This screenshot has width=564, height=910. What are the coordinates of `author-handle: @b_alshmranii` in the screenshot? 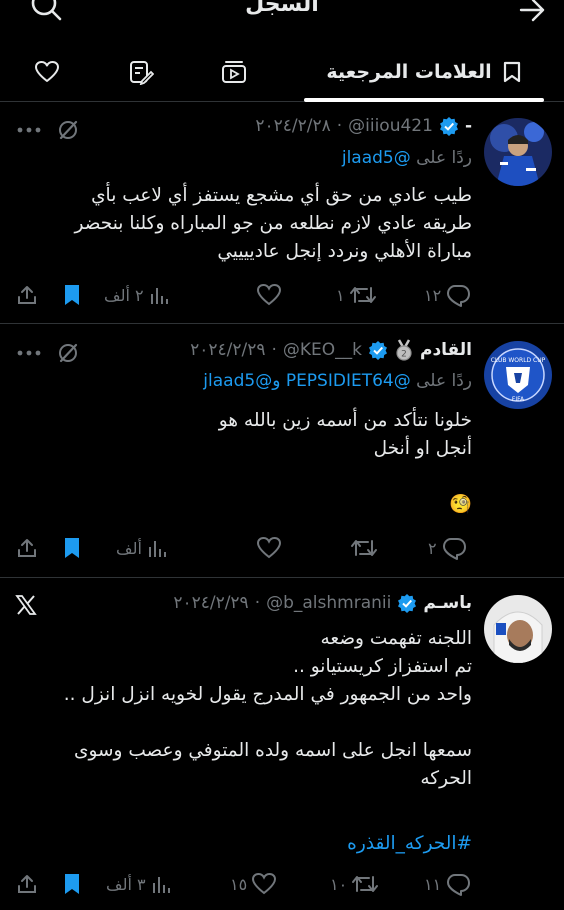 It's located at (328, 603).